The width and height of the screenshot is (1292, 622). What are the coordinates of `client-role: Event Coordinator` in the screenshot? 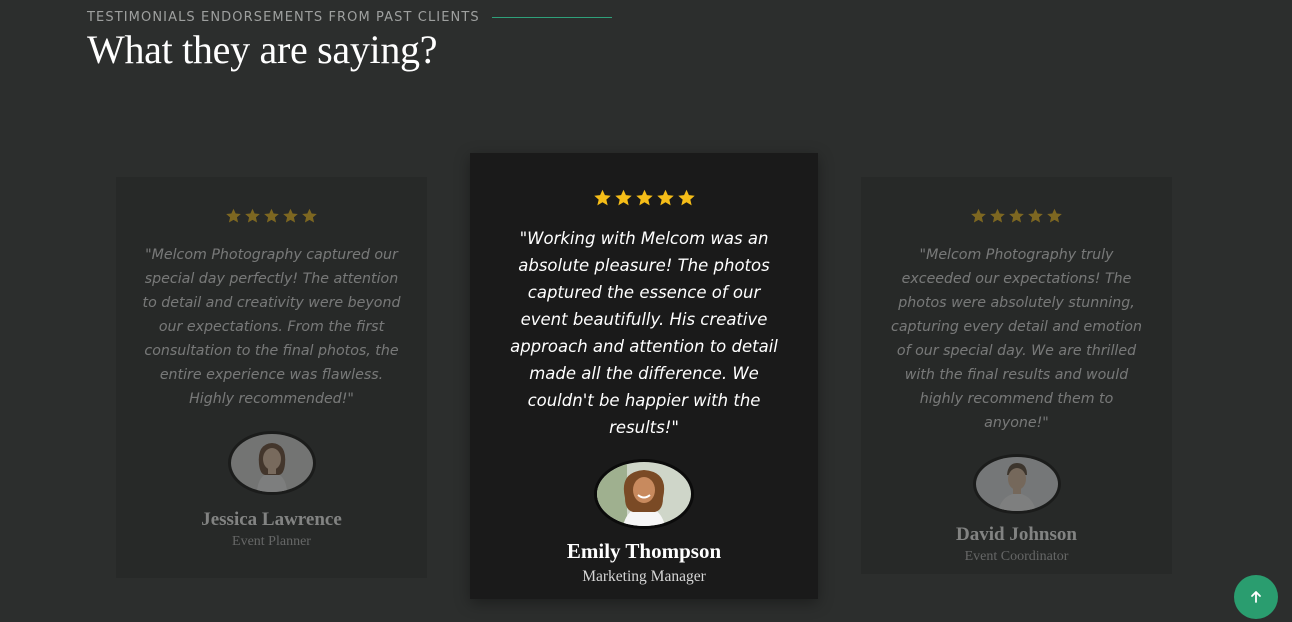 It's located at (1016, 556).